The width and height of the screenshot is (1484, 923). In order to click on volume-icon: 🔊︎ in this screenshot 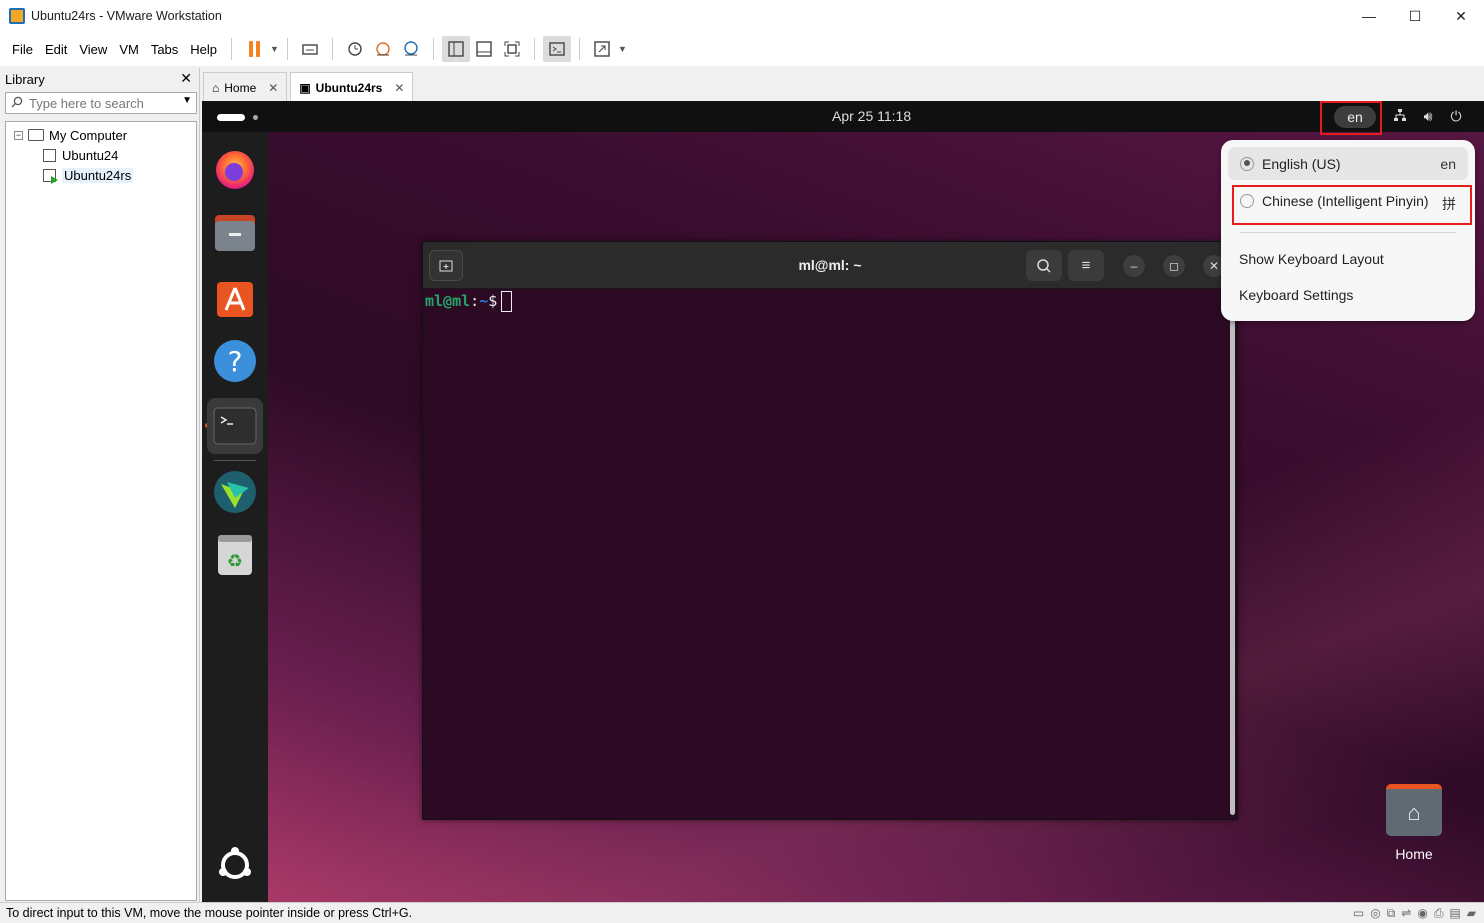, I will do `click(1428, 116)`.